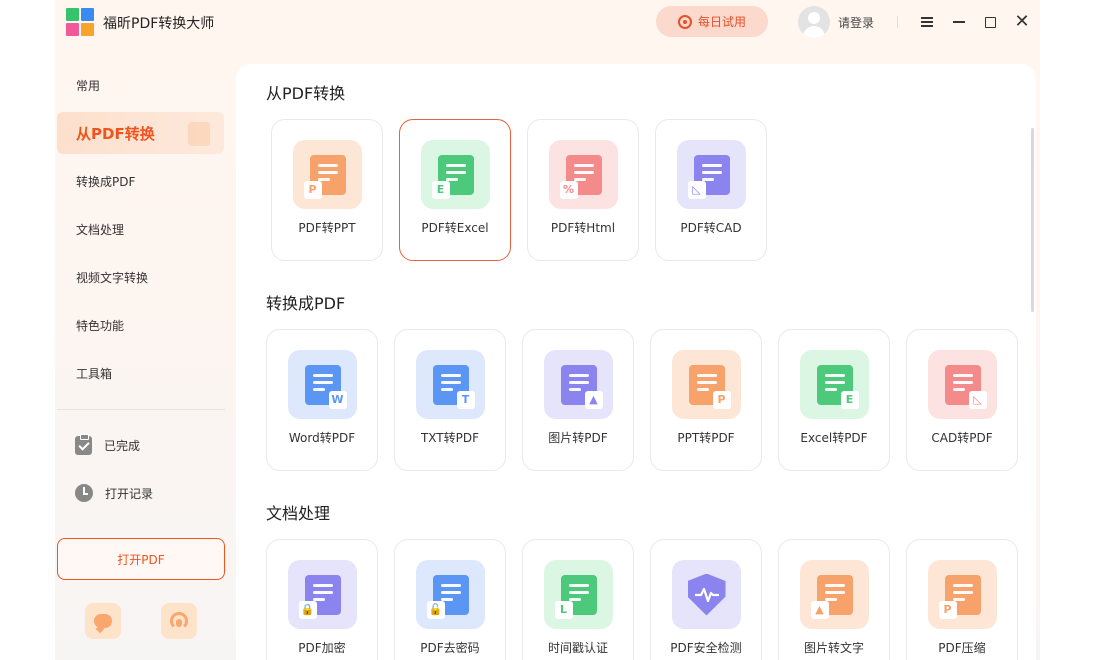 This screenshot has width=1096, height=660. Describe the element at coordinates (322, 384) in the screenshot. I see `word-to-pdf-icon: W` at that location.